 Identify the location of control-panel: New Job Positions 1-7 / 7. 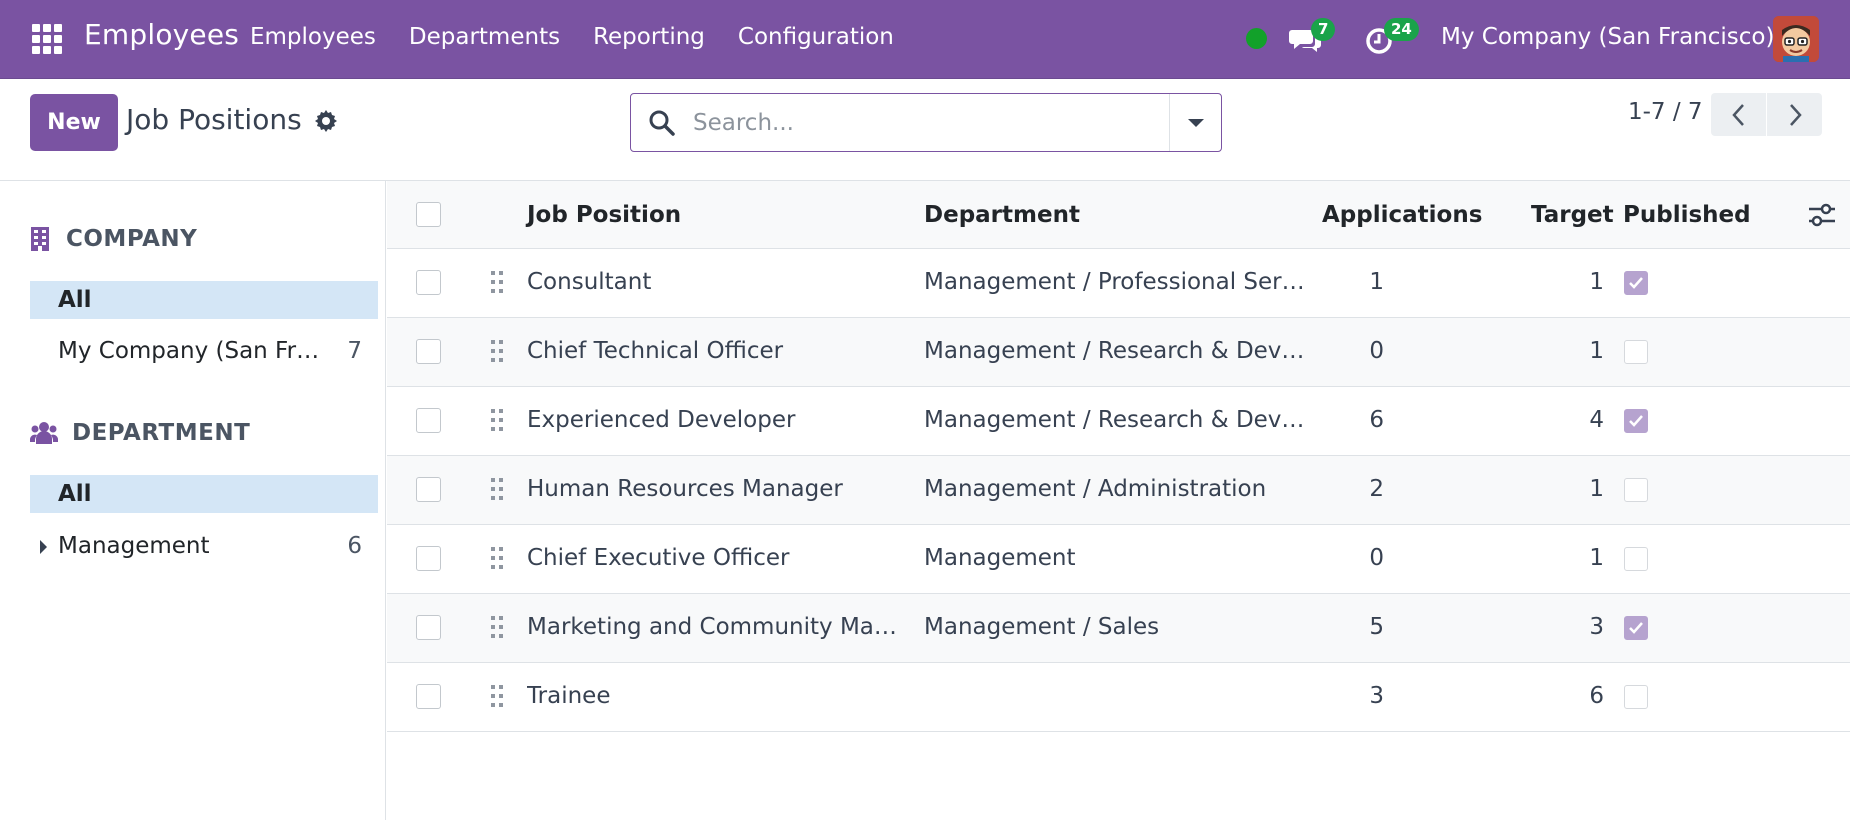
(925, 130).